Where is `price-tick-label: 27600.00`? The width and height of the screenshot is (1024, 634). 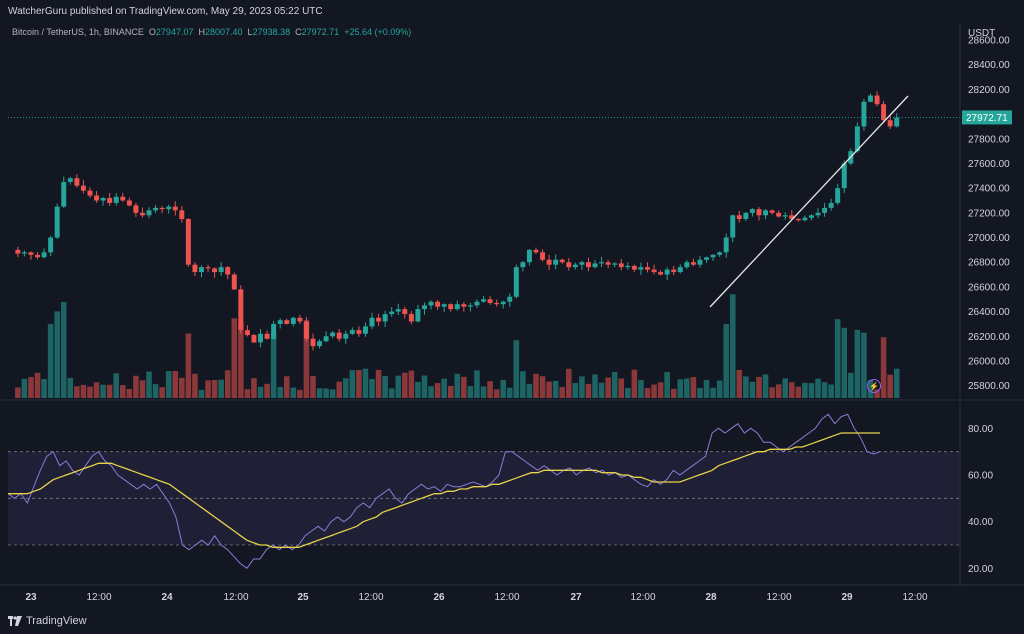
price-tick-label: 27600.00 is located at coordinates (989, 164).